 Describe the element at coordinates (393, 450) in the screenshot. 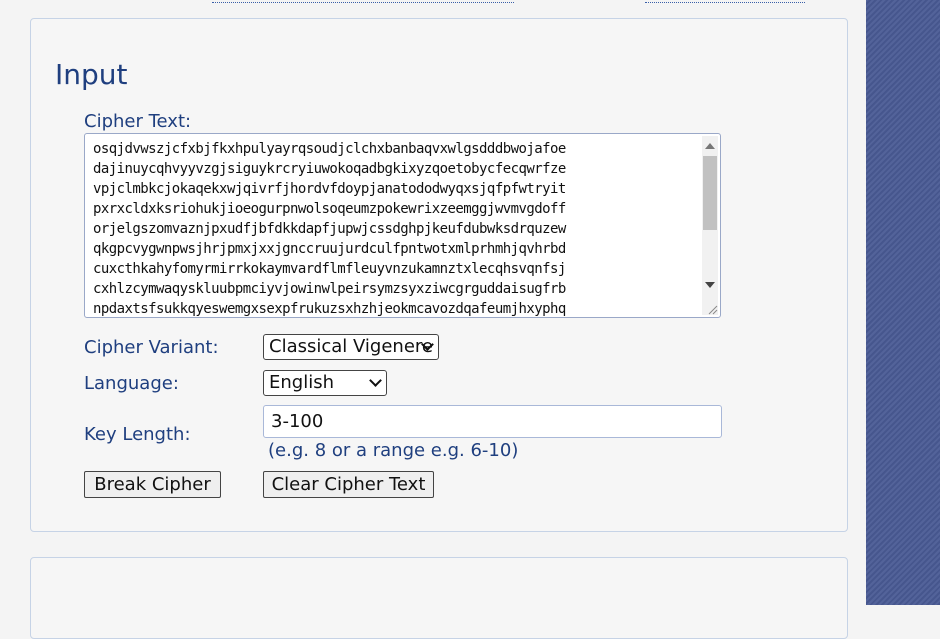

I see `key-length-hint: (e.g. 8 or a range e.g. 6-10)` at that location.